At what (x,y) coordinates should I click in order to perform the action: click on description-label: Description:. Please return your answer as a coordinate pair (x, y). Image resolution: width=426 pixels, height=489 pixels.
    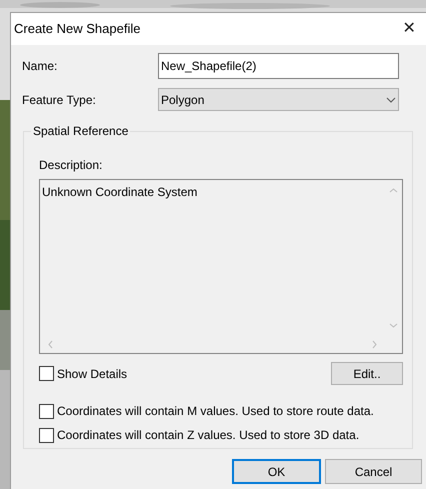
    Looking at the image, I should click on (71, 165).